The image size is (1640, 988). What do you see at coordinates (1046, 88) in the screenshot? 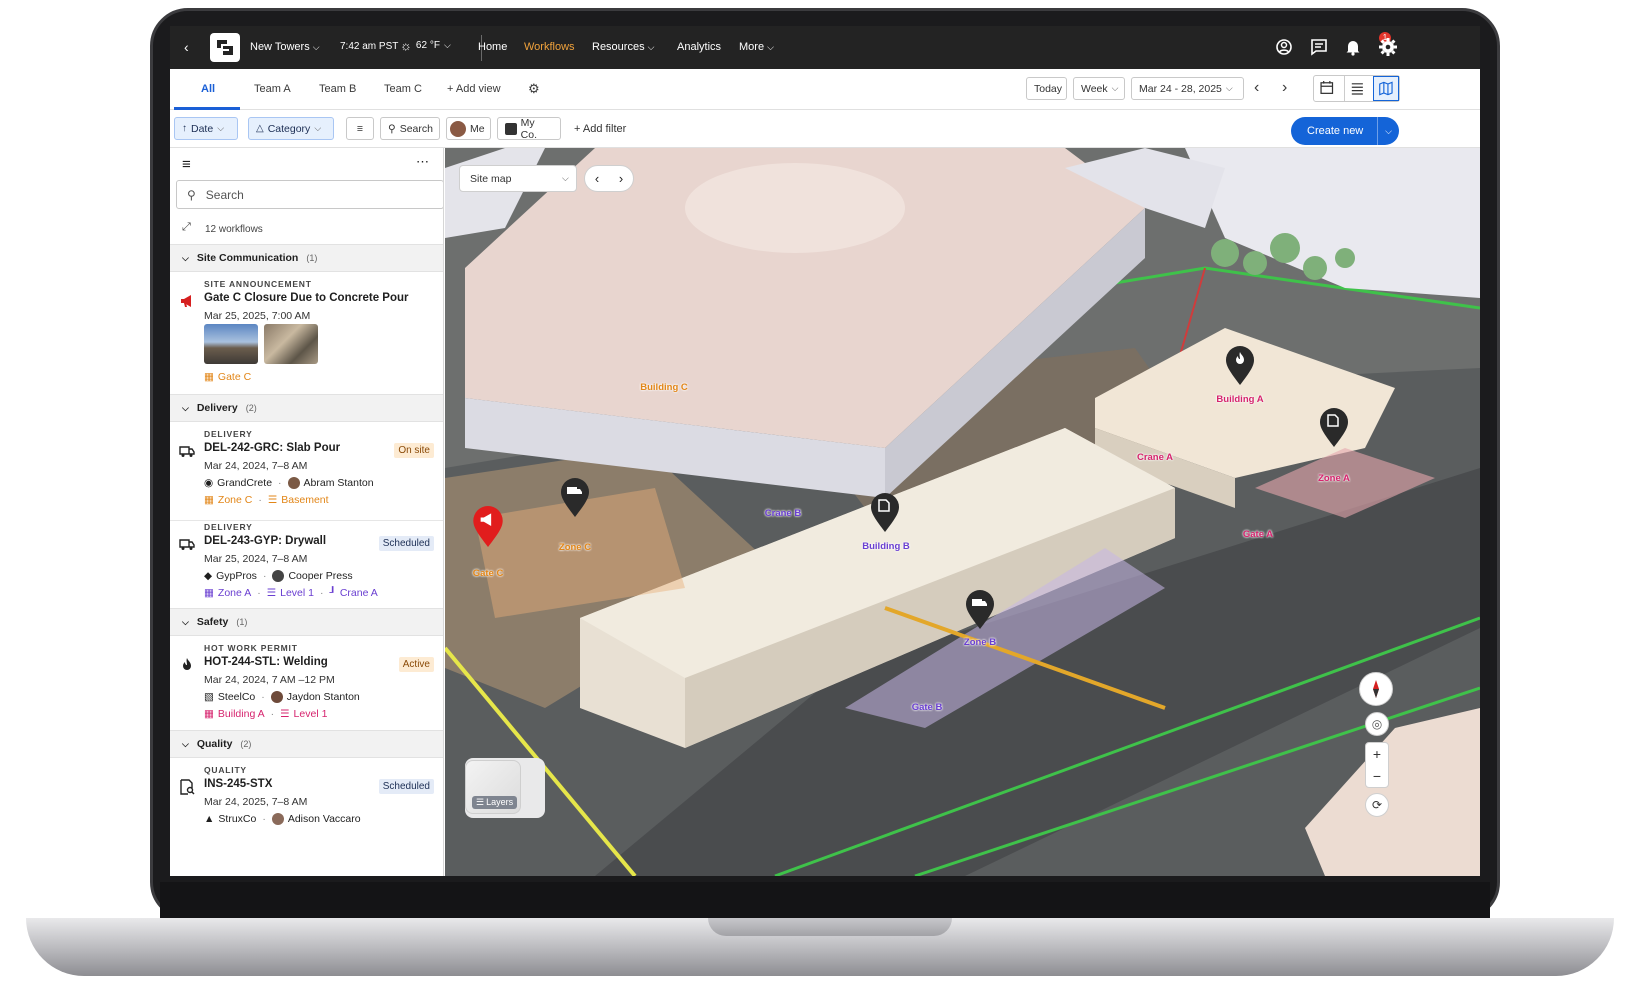
I see `today-button: Today` at bounding box center [1046, 88].